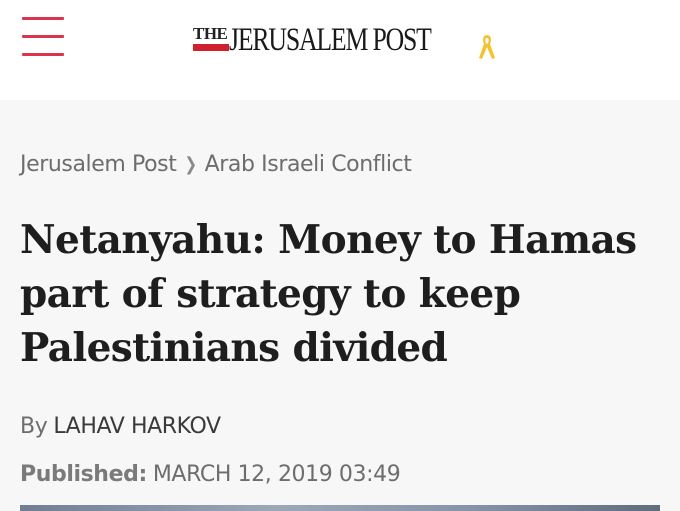 The width and height of the screenshot is (680, 511). I want to click on article-byline: By LAHAV HARKOV, so click(120, 426).